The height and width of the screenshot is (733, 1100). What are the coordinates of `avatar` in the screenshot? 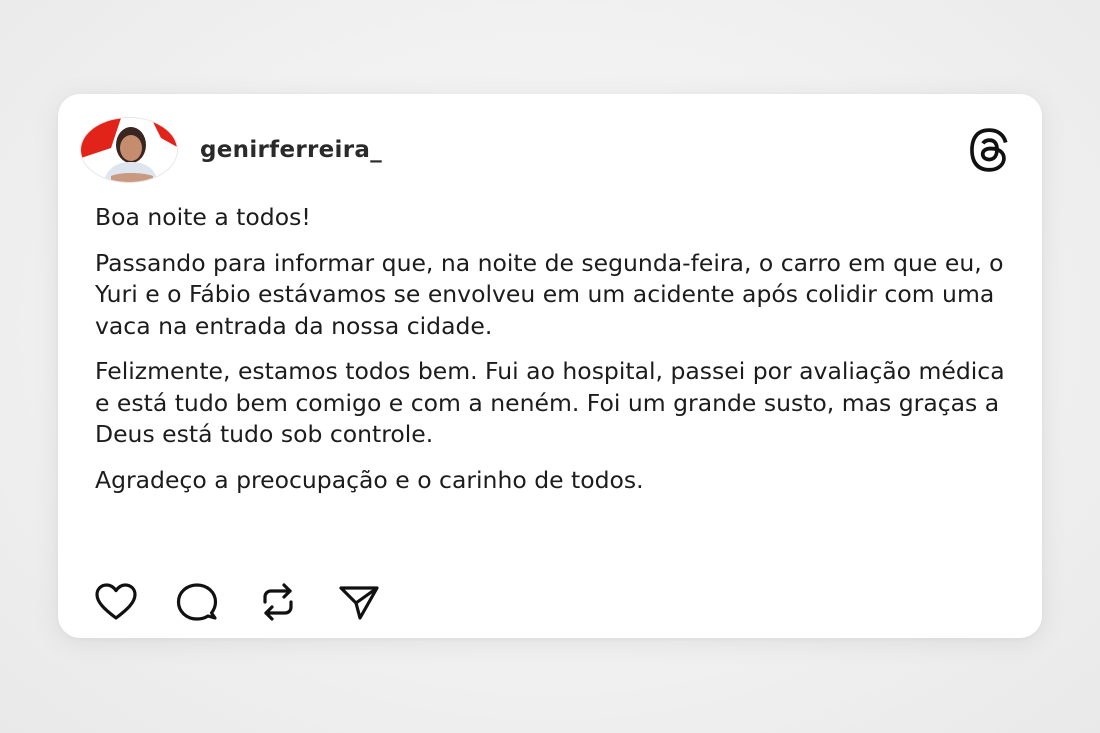 It's located at (129, 150).